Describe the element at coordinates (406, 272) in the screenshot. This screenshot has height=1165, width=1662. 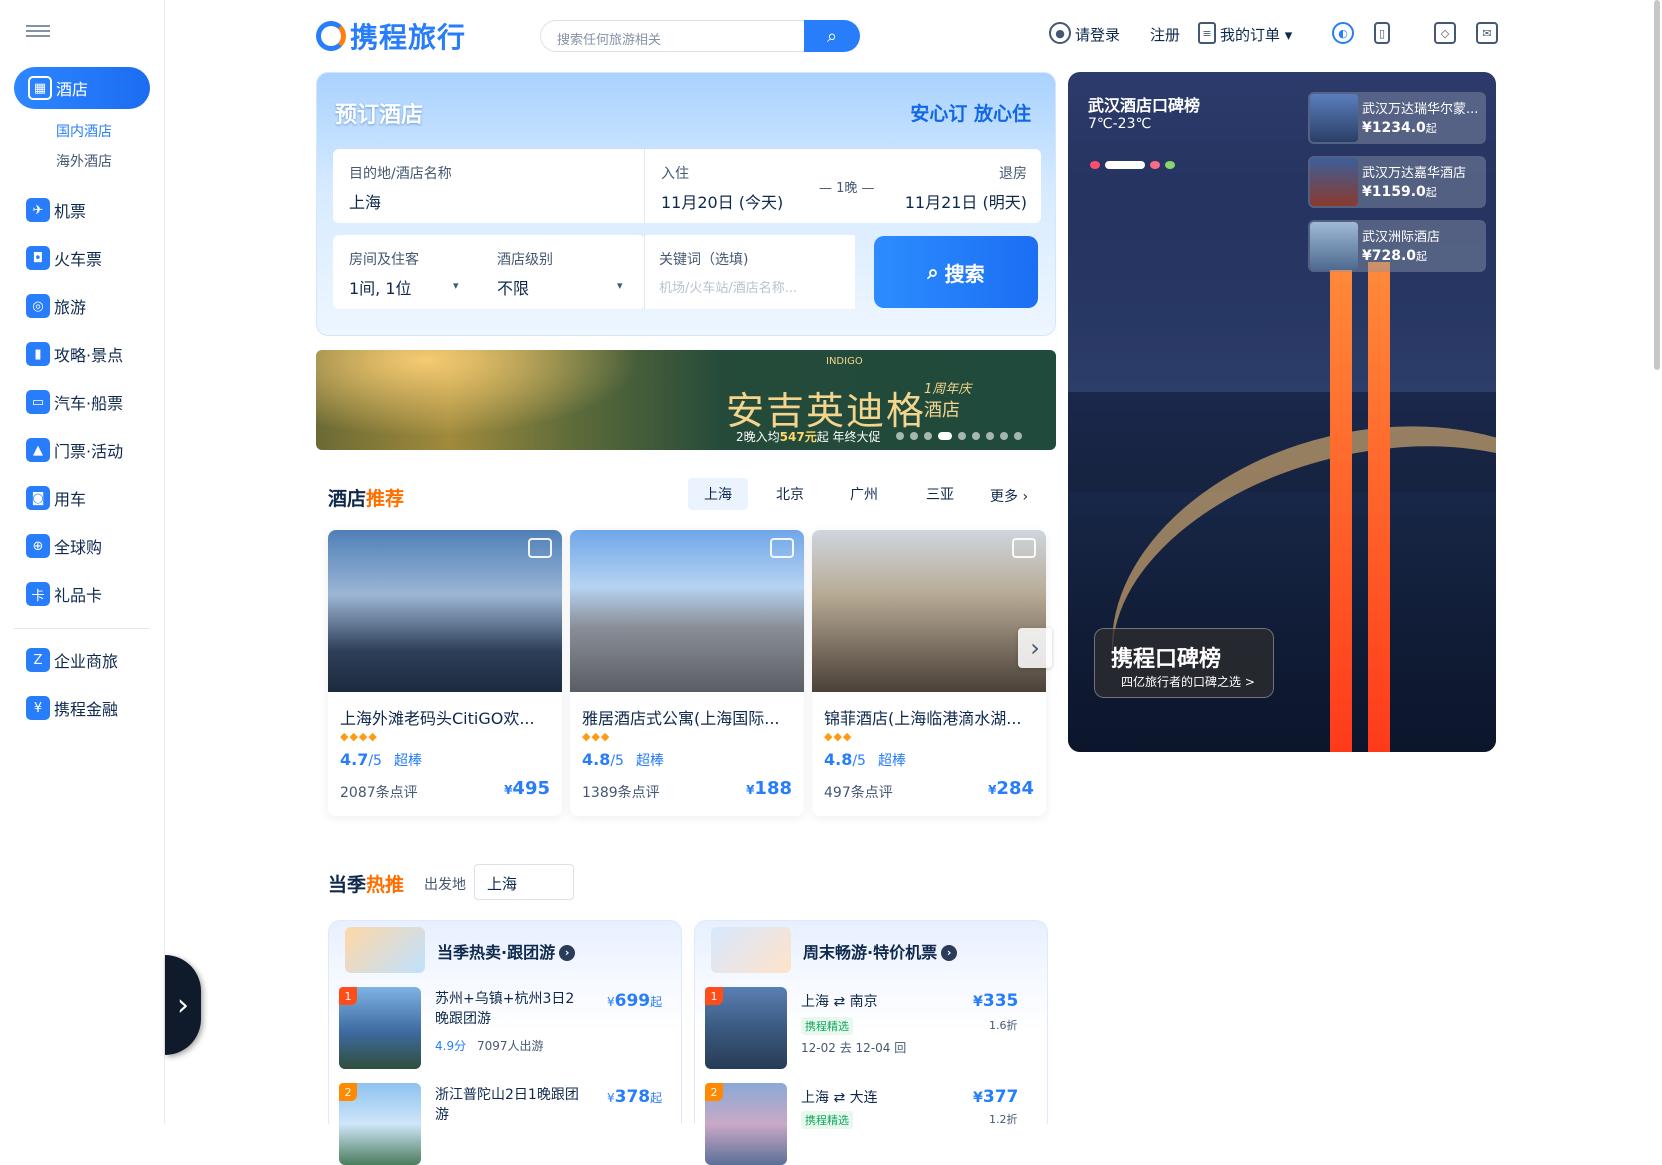
I see `rooms-guests-field: 房间及住客 1间, 1位 ▾` at that location.